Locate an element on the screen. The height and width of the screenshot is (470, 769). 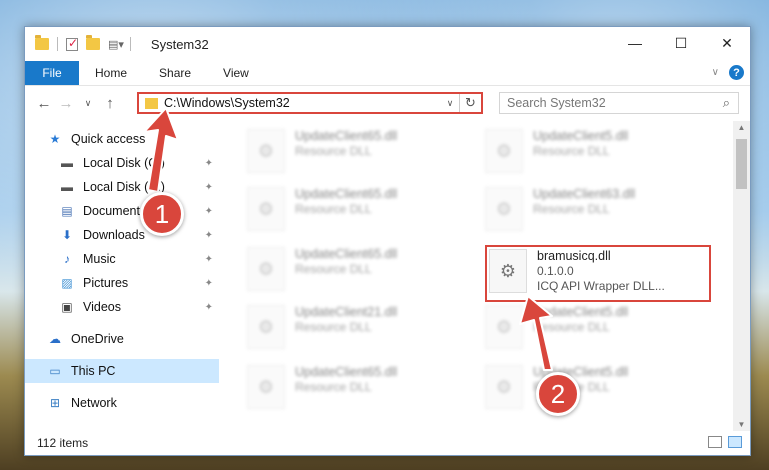
music-icon: ♪ is located at coordinates (67, 259).